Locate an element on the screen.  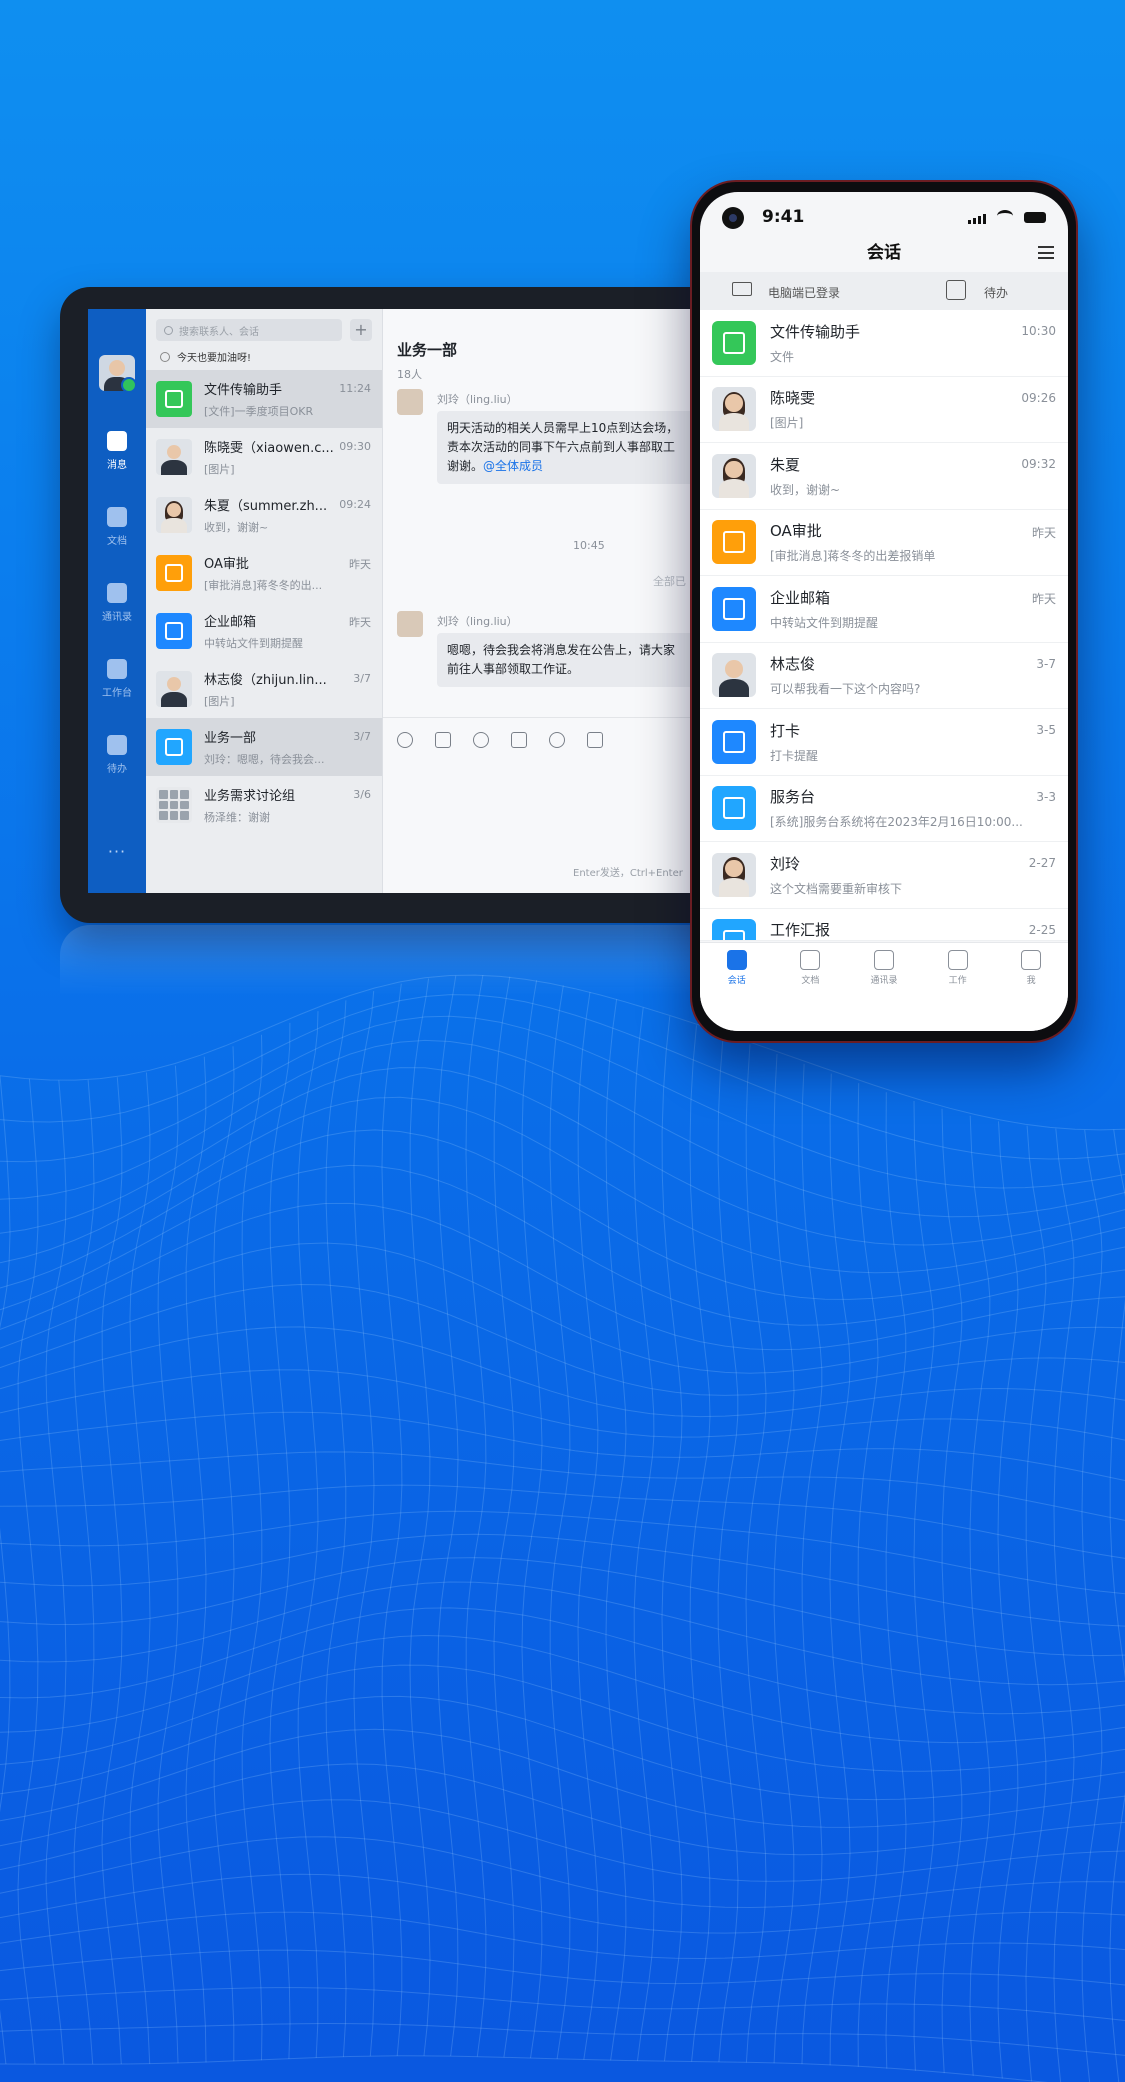
conversation-name: 陈晓雯 is located at coordinates (793, 398).